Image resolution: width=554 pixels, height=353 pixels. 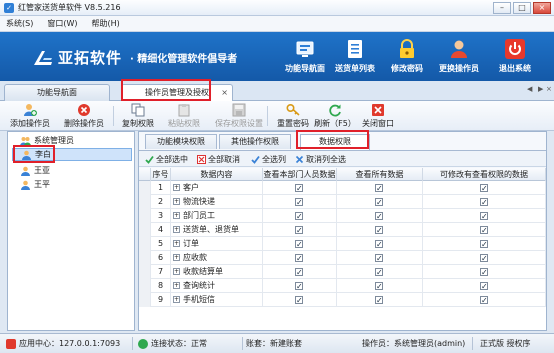 I want to click on cell-no: 5, so click(x=161, y=244).